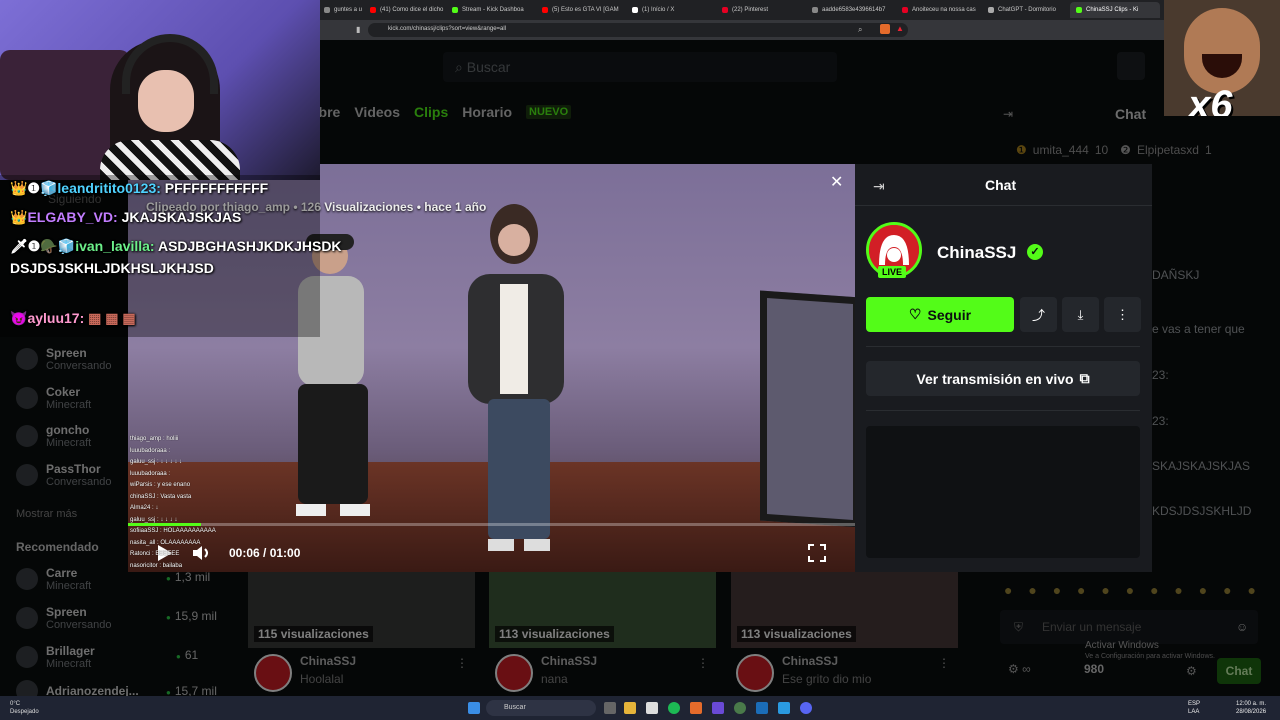 The height and width of the screenshot is (720, 1280). What do you see at coordinates (1115, 10) in the screenshot?
I see `browser-tab: ChinaSSJ Clips - Ki` at bounding box center [1115, 10].